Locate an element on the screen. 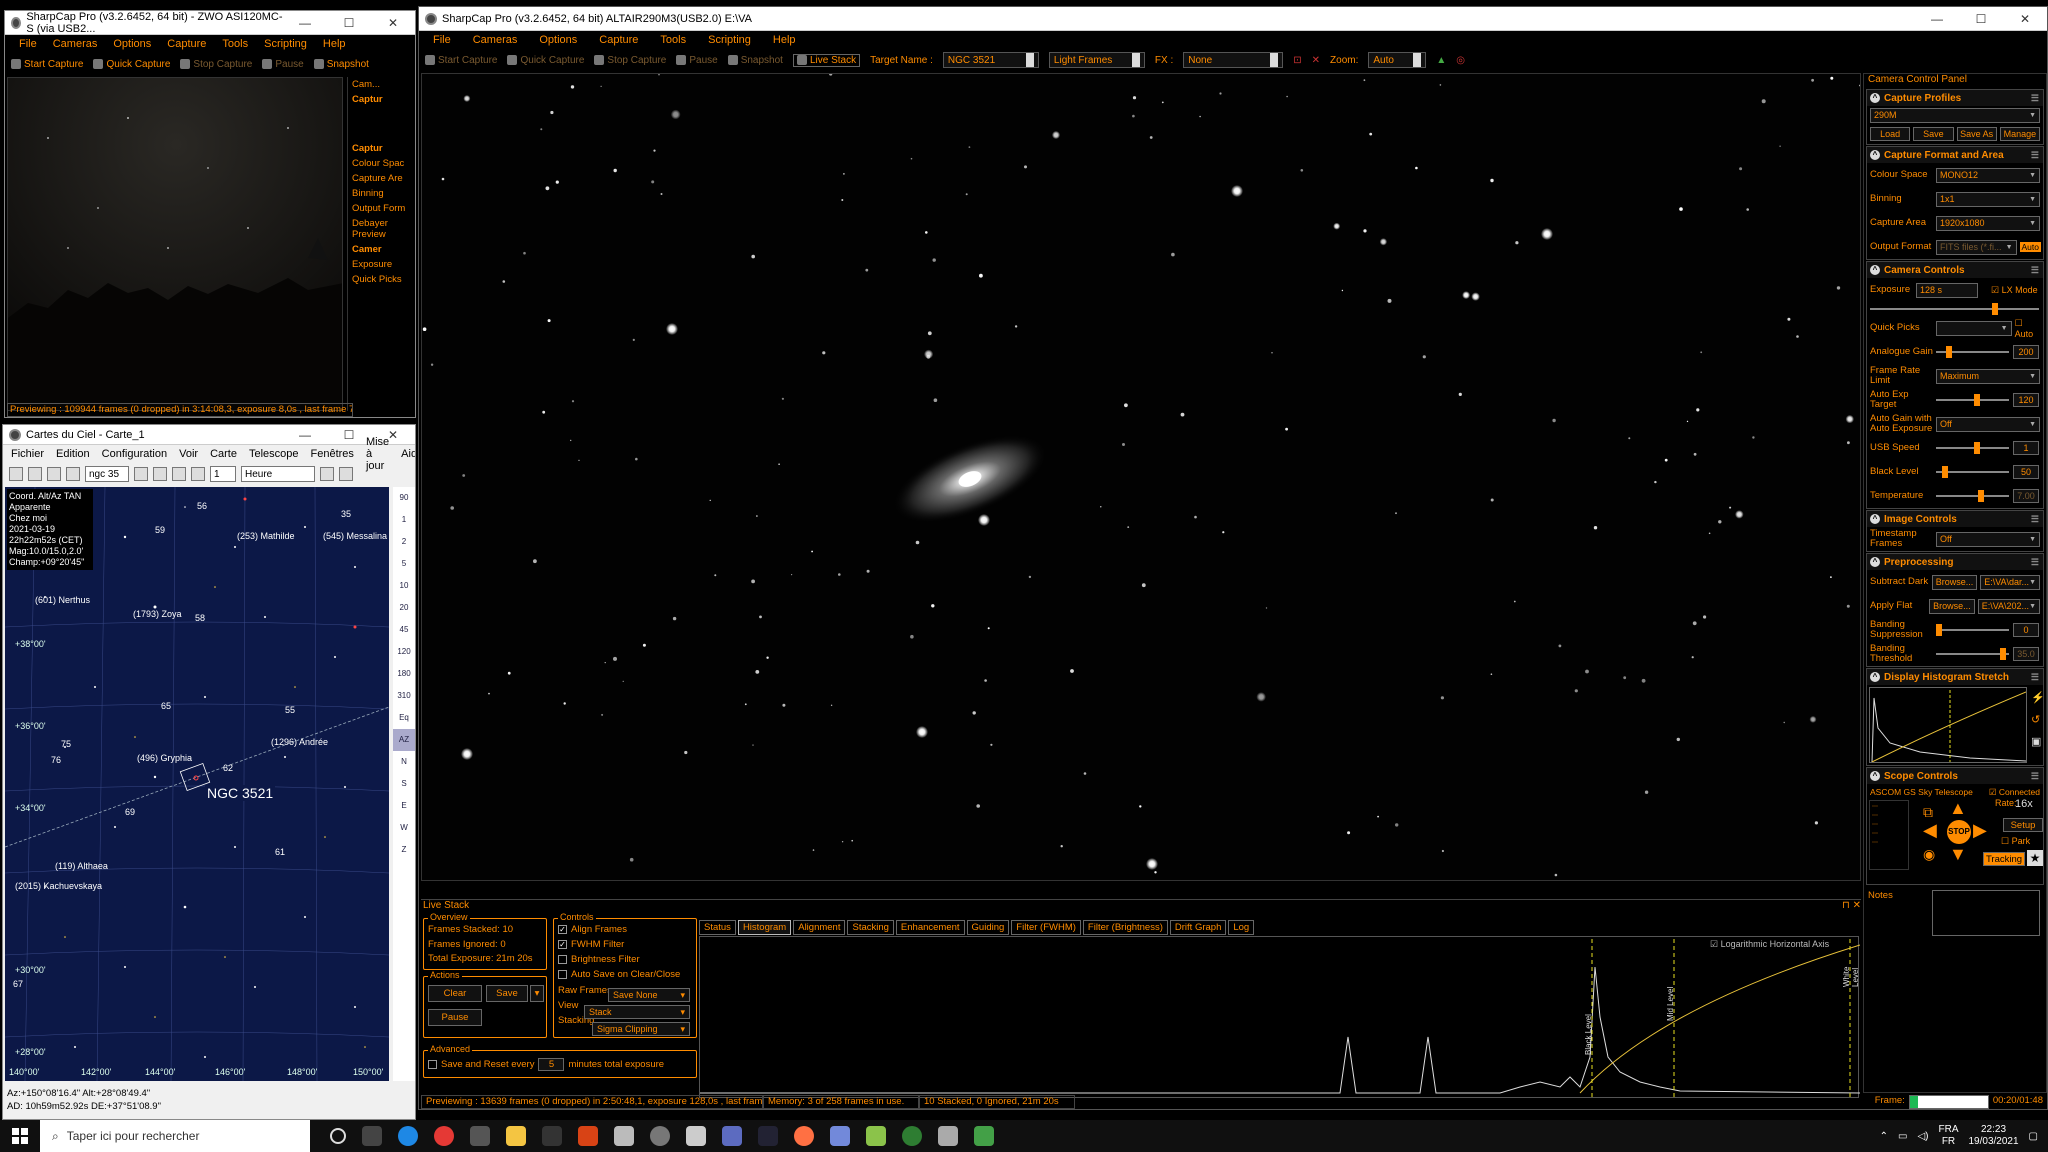 This screenshot has width=2048, height=1152. cortana-icon is located at coordinates (338, 1136).